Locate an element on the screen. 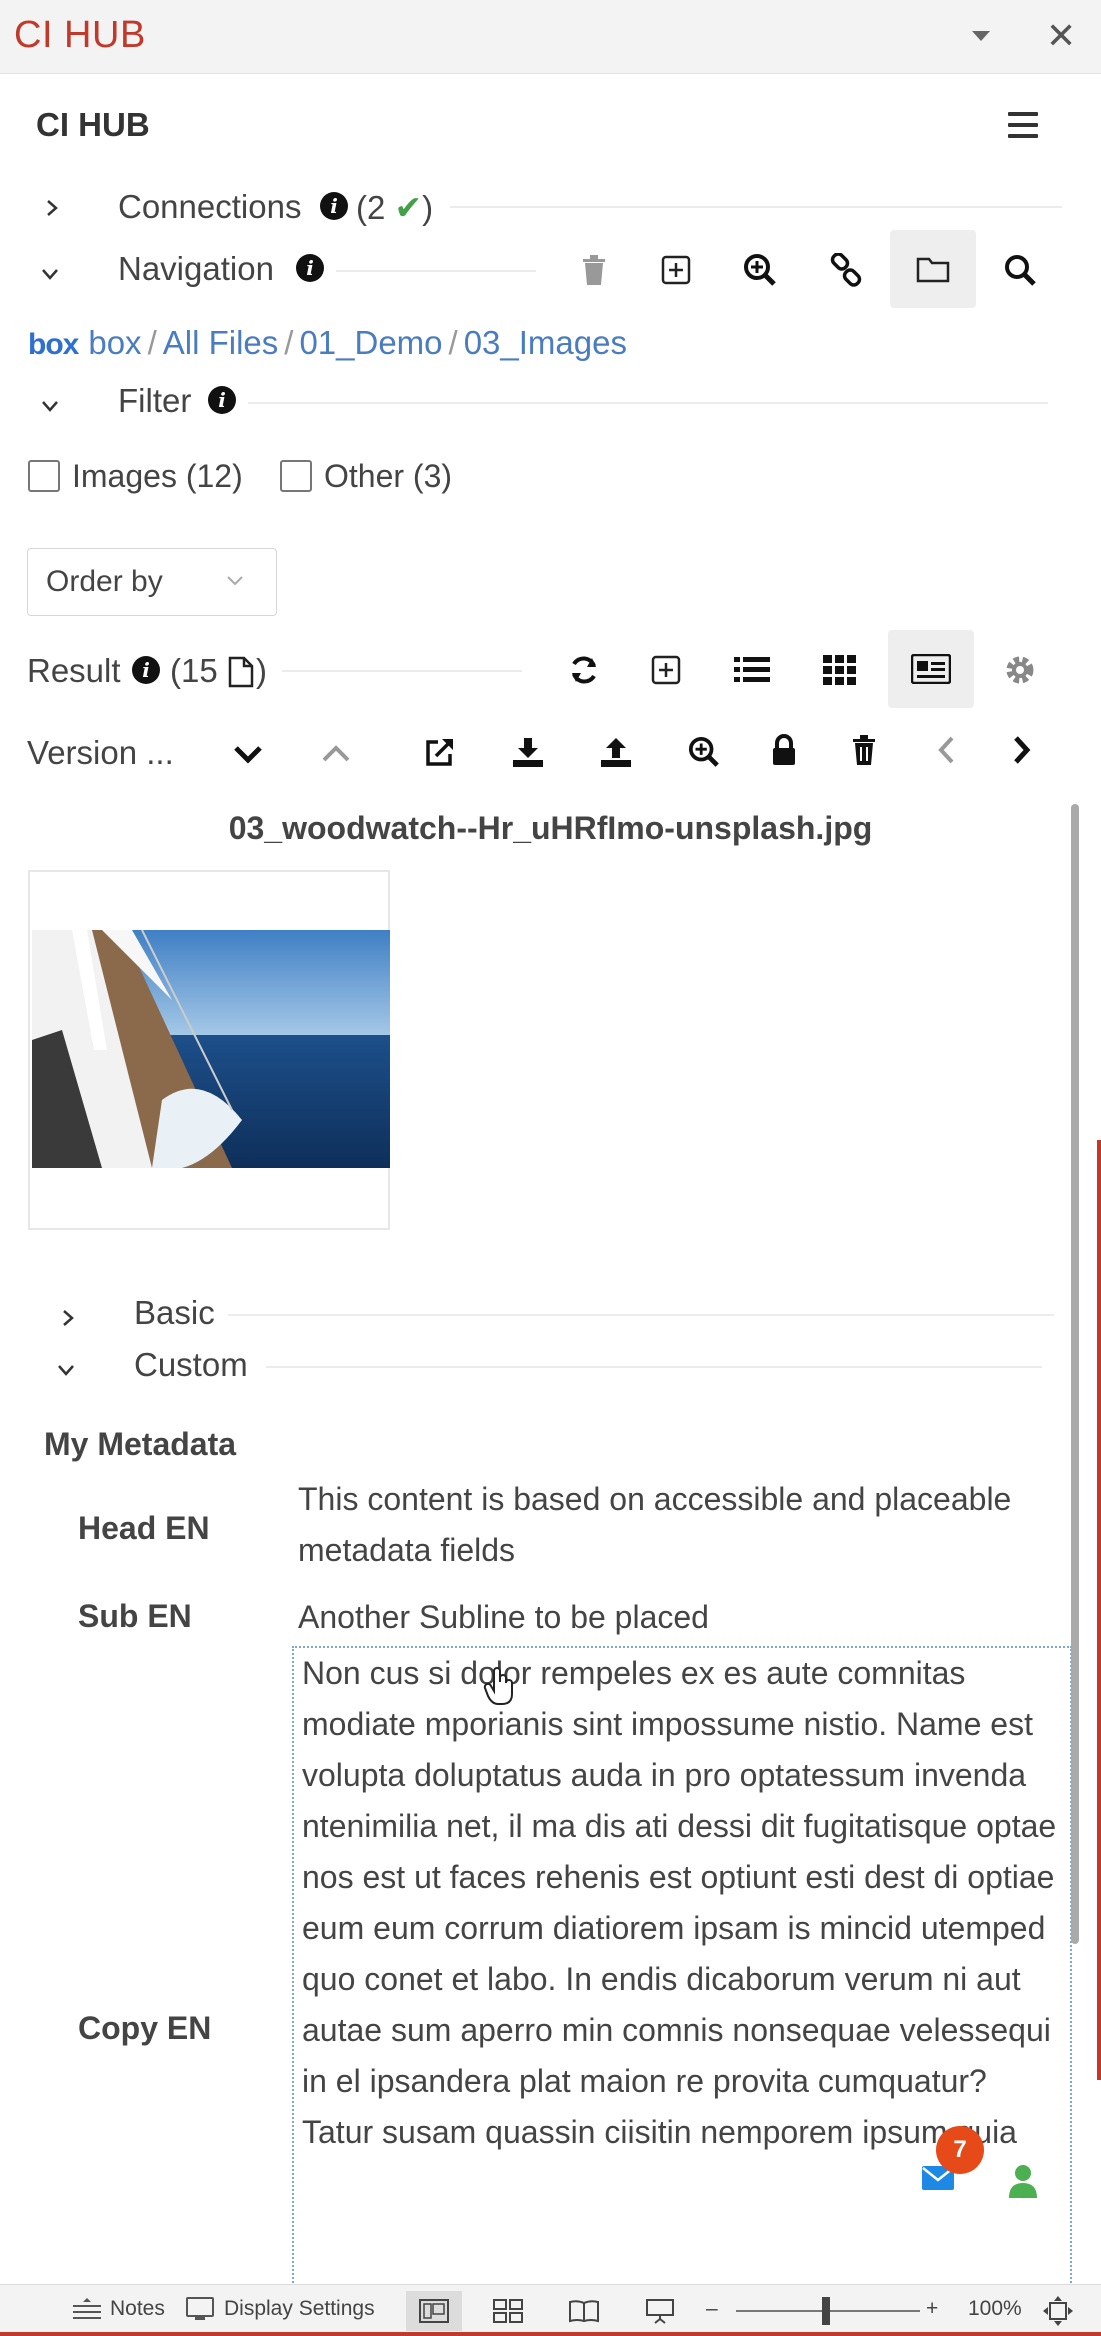 This screenshot has width=1101, height=2336. grid-view-icon is located at coordinates (840, 670).